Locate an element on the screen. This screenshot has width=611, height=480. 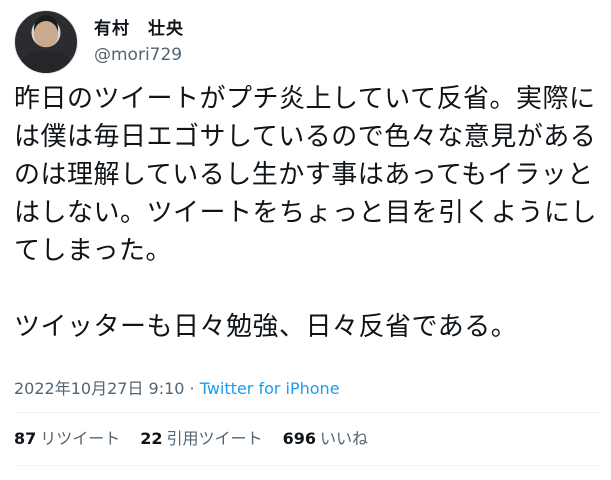
display-name: 有村 壮央 is located at coordinates (139, 29).